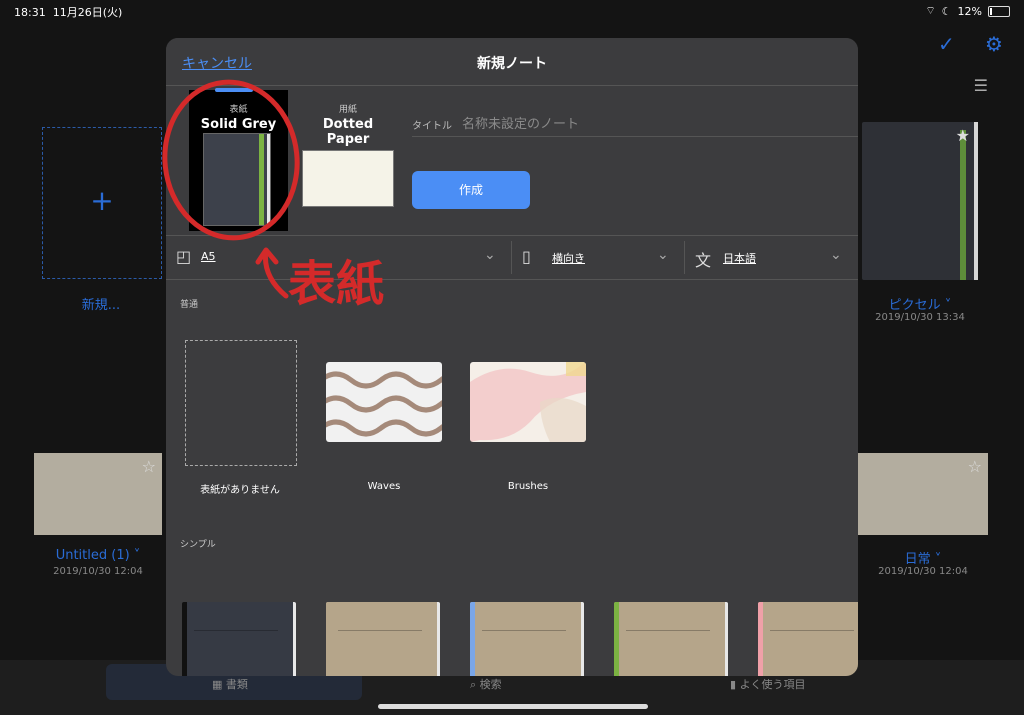  I want to click on title-label: タイトル, so click(432, 126).